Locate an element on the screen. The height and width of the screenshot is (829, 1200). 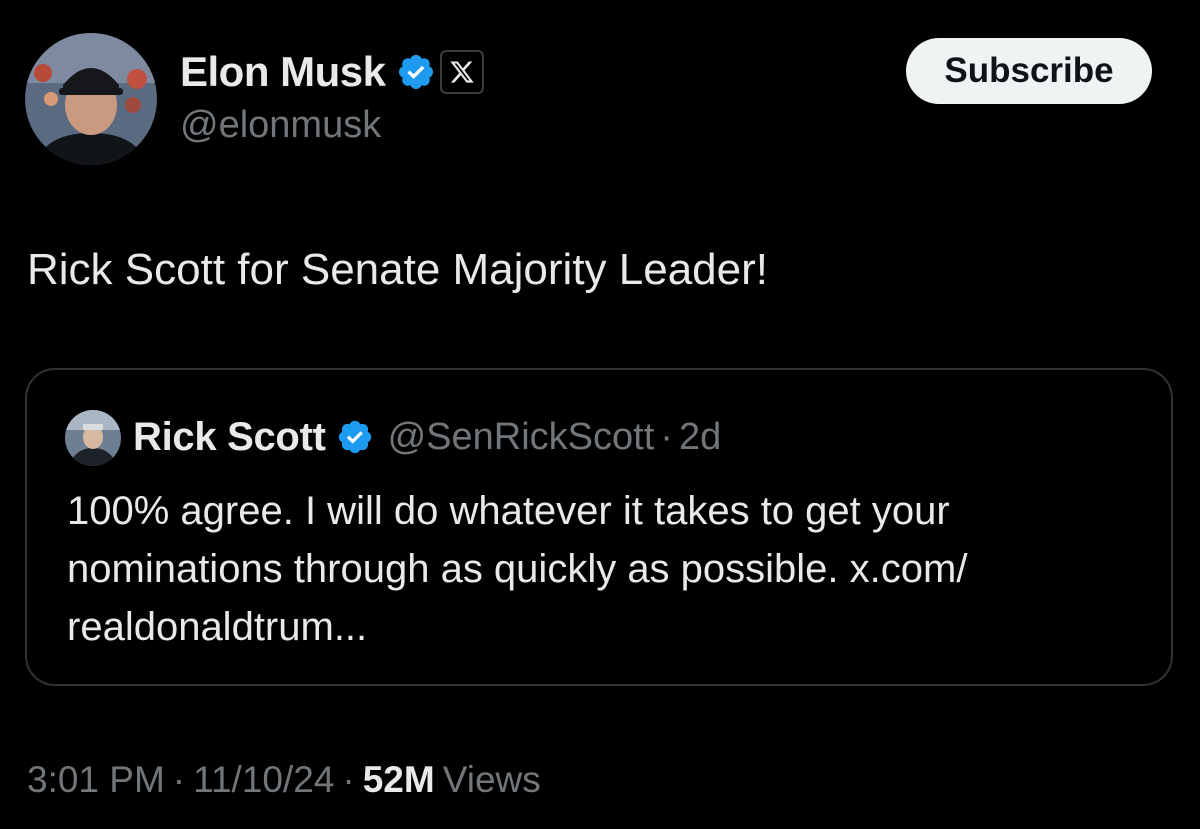
post-text: Rick Scott for Senate Majority Leader! is located at coordinates (397, 269).